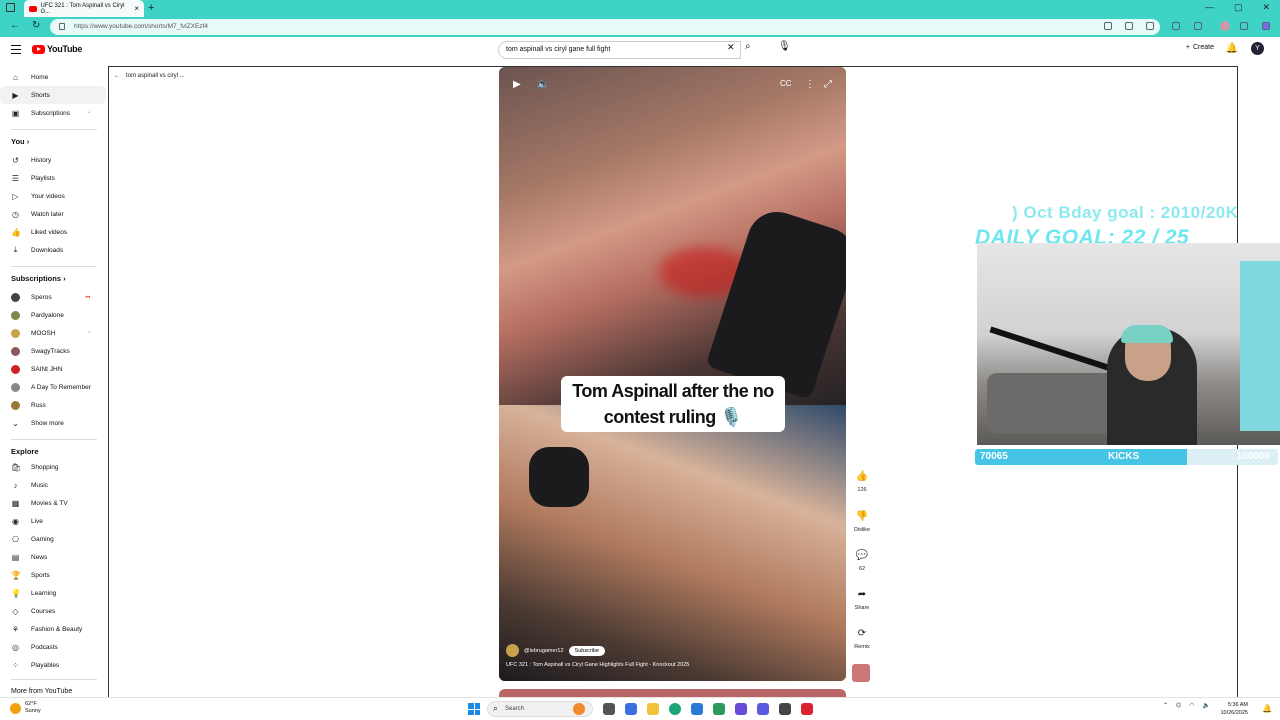  What do you see at coordinates (53, 113) in the screenshot?
I see `sidebar-item-subscriptions: ▣ Subscriptions •` at bounding box center [53, 113].